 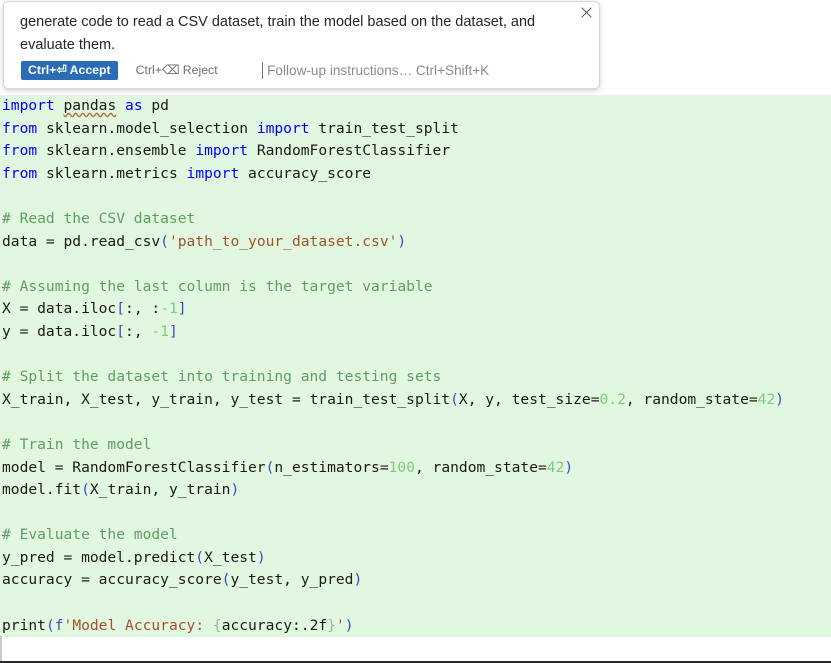 What do you see at coordinates (77, 444) in the screenshot?
I see `code-token: # Train the model` at bounding box center [77, 444].